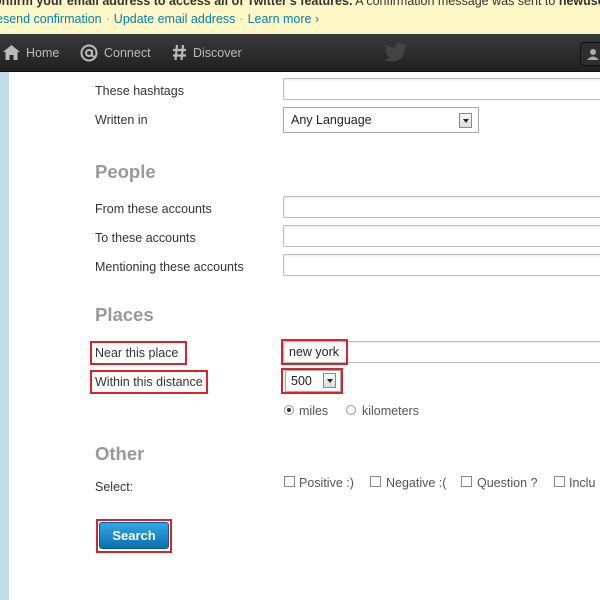 Image resolution: width=600 pixels, height=600 pixels. Describe the element at coordinates (11, 52) in the screenshot. I see `home-icon` at that location.